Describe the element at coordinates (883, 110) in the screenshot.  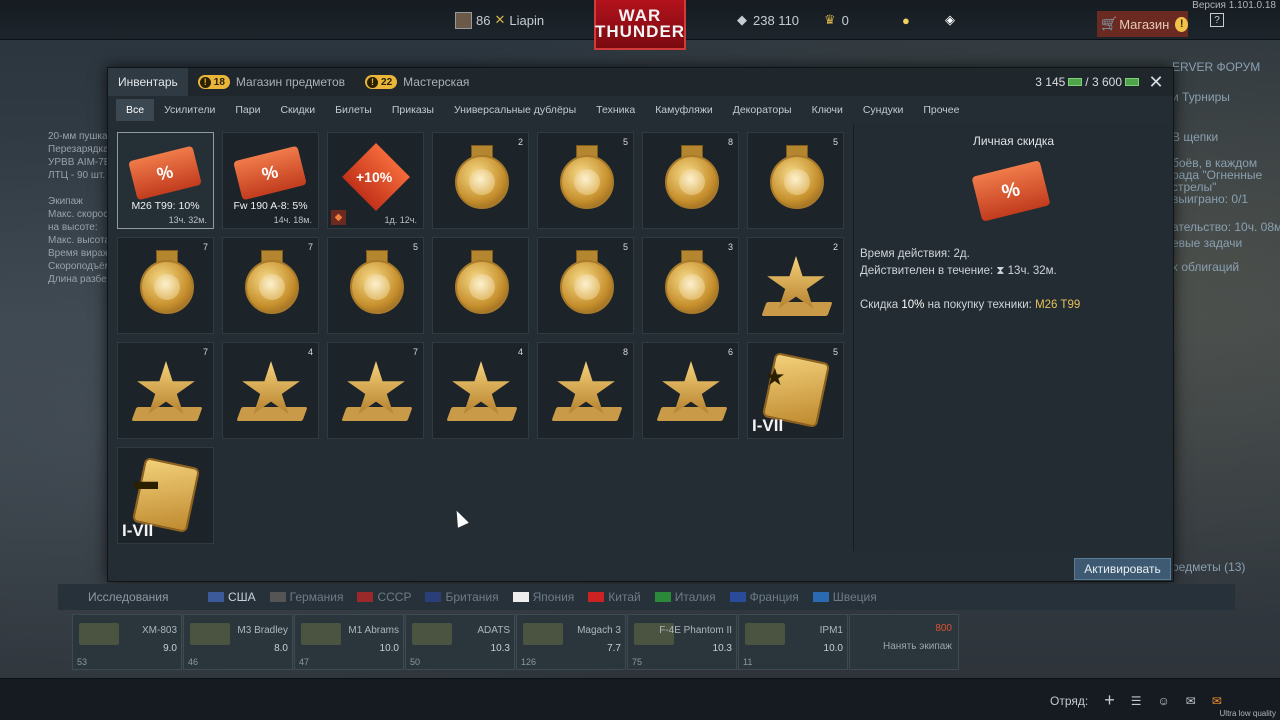
I see `category-tab: Сундуки` at that location.